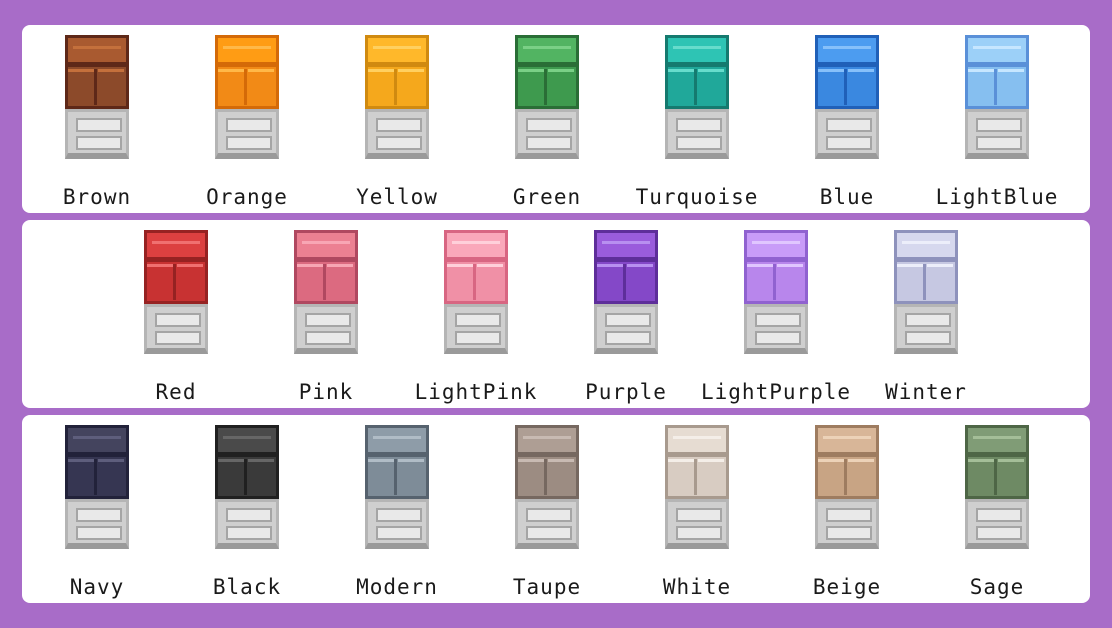  I want to click on fridge-option-black: Black, so click(247, 514).